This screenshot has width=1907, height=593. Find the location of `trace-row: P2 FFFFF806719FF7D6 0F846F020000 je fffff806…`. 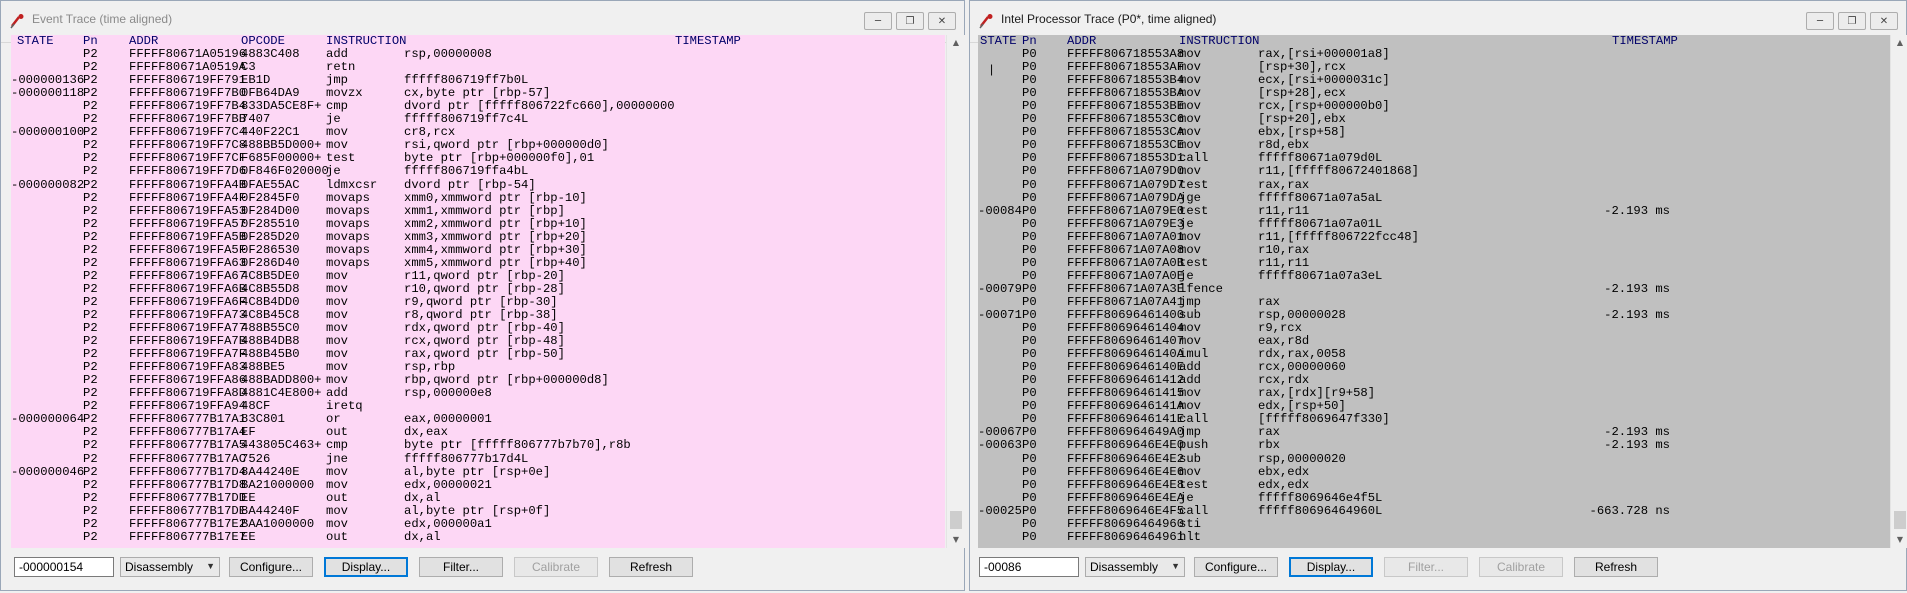

trace-row: P2 FFFFF806719FF7D6 0F846F020000 je fffff806… is located at coordinates (478, 171).